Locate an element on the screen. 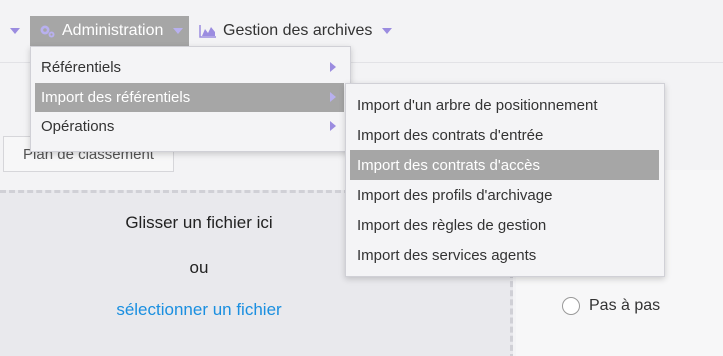  nav-item-administration: Administration is located at coordinates (109, 31).